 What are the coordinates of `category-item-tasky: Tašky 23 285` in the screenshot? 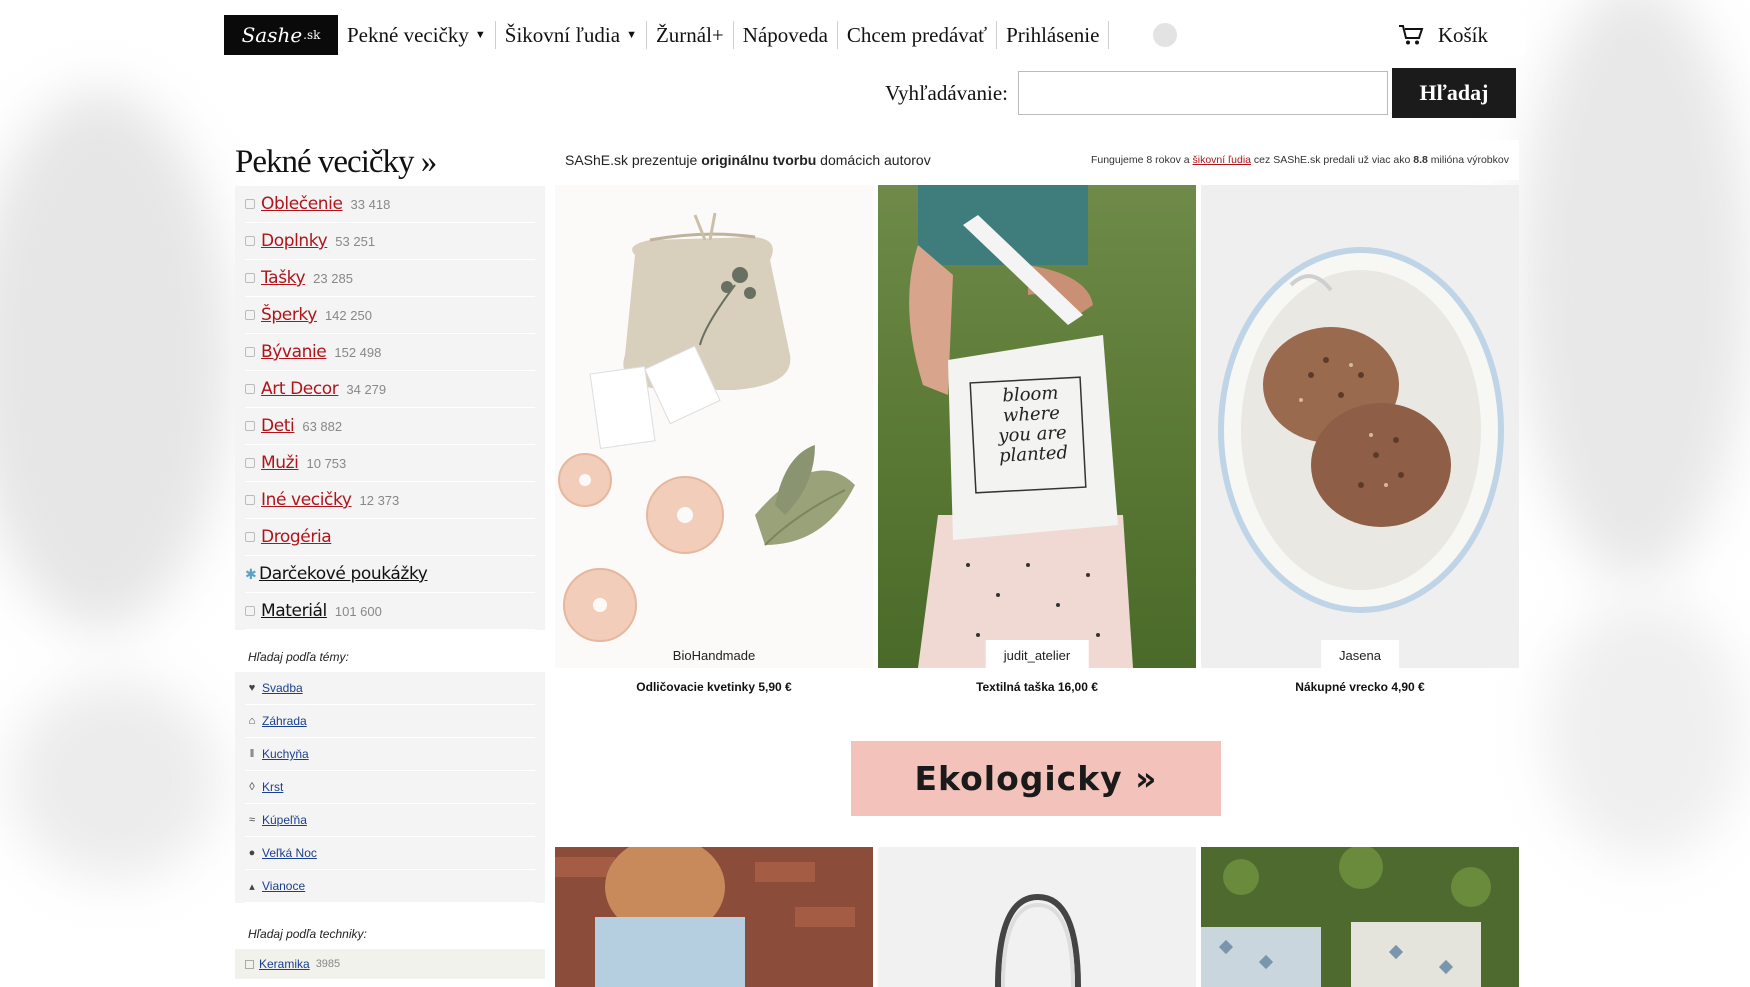 It's located at (390, 278).